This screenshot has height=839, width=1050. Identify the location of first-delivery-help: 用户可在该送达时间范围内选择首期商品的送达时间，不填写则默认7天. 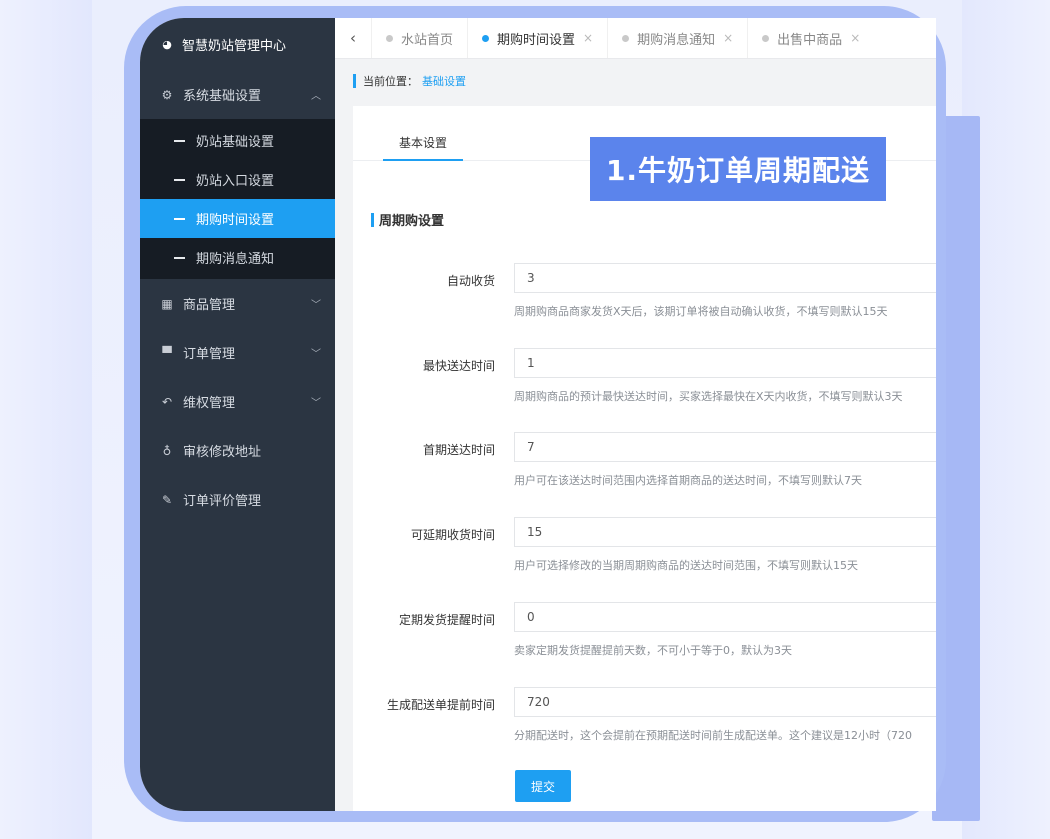
(688, 480).